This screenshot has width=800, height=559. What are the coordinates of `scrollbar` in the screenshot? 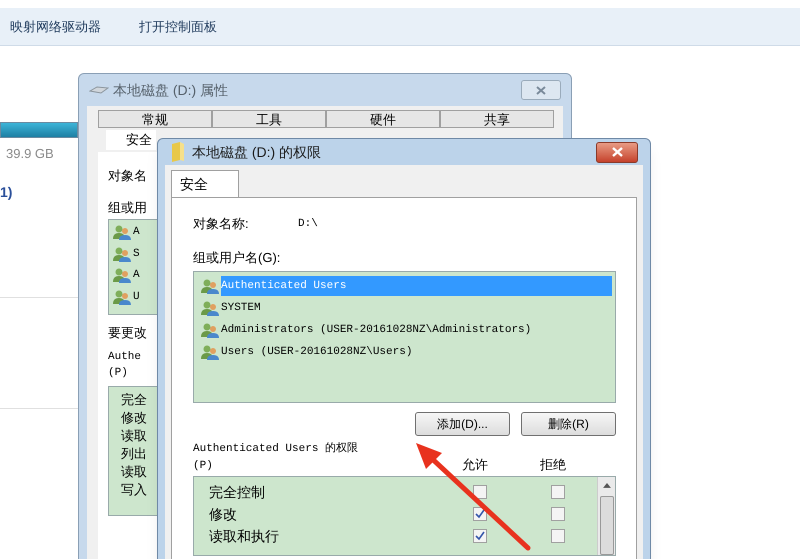 It's located at (606, 516).